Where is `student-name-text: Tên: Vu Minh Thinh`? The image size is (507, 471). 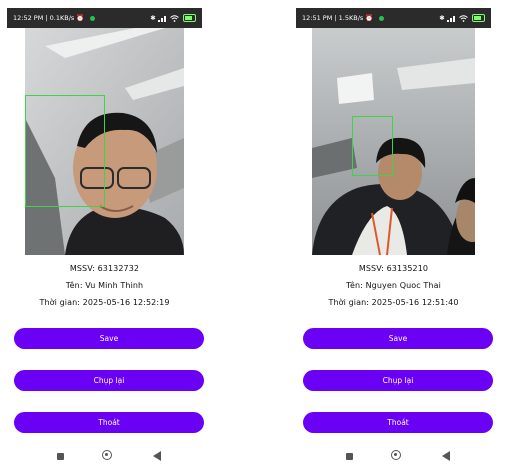
student-name-text: Tên: Vu Minh Thinh is located at coordinates (104, 285).